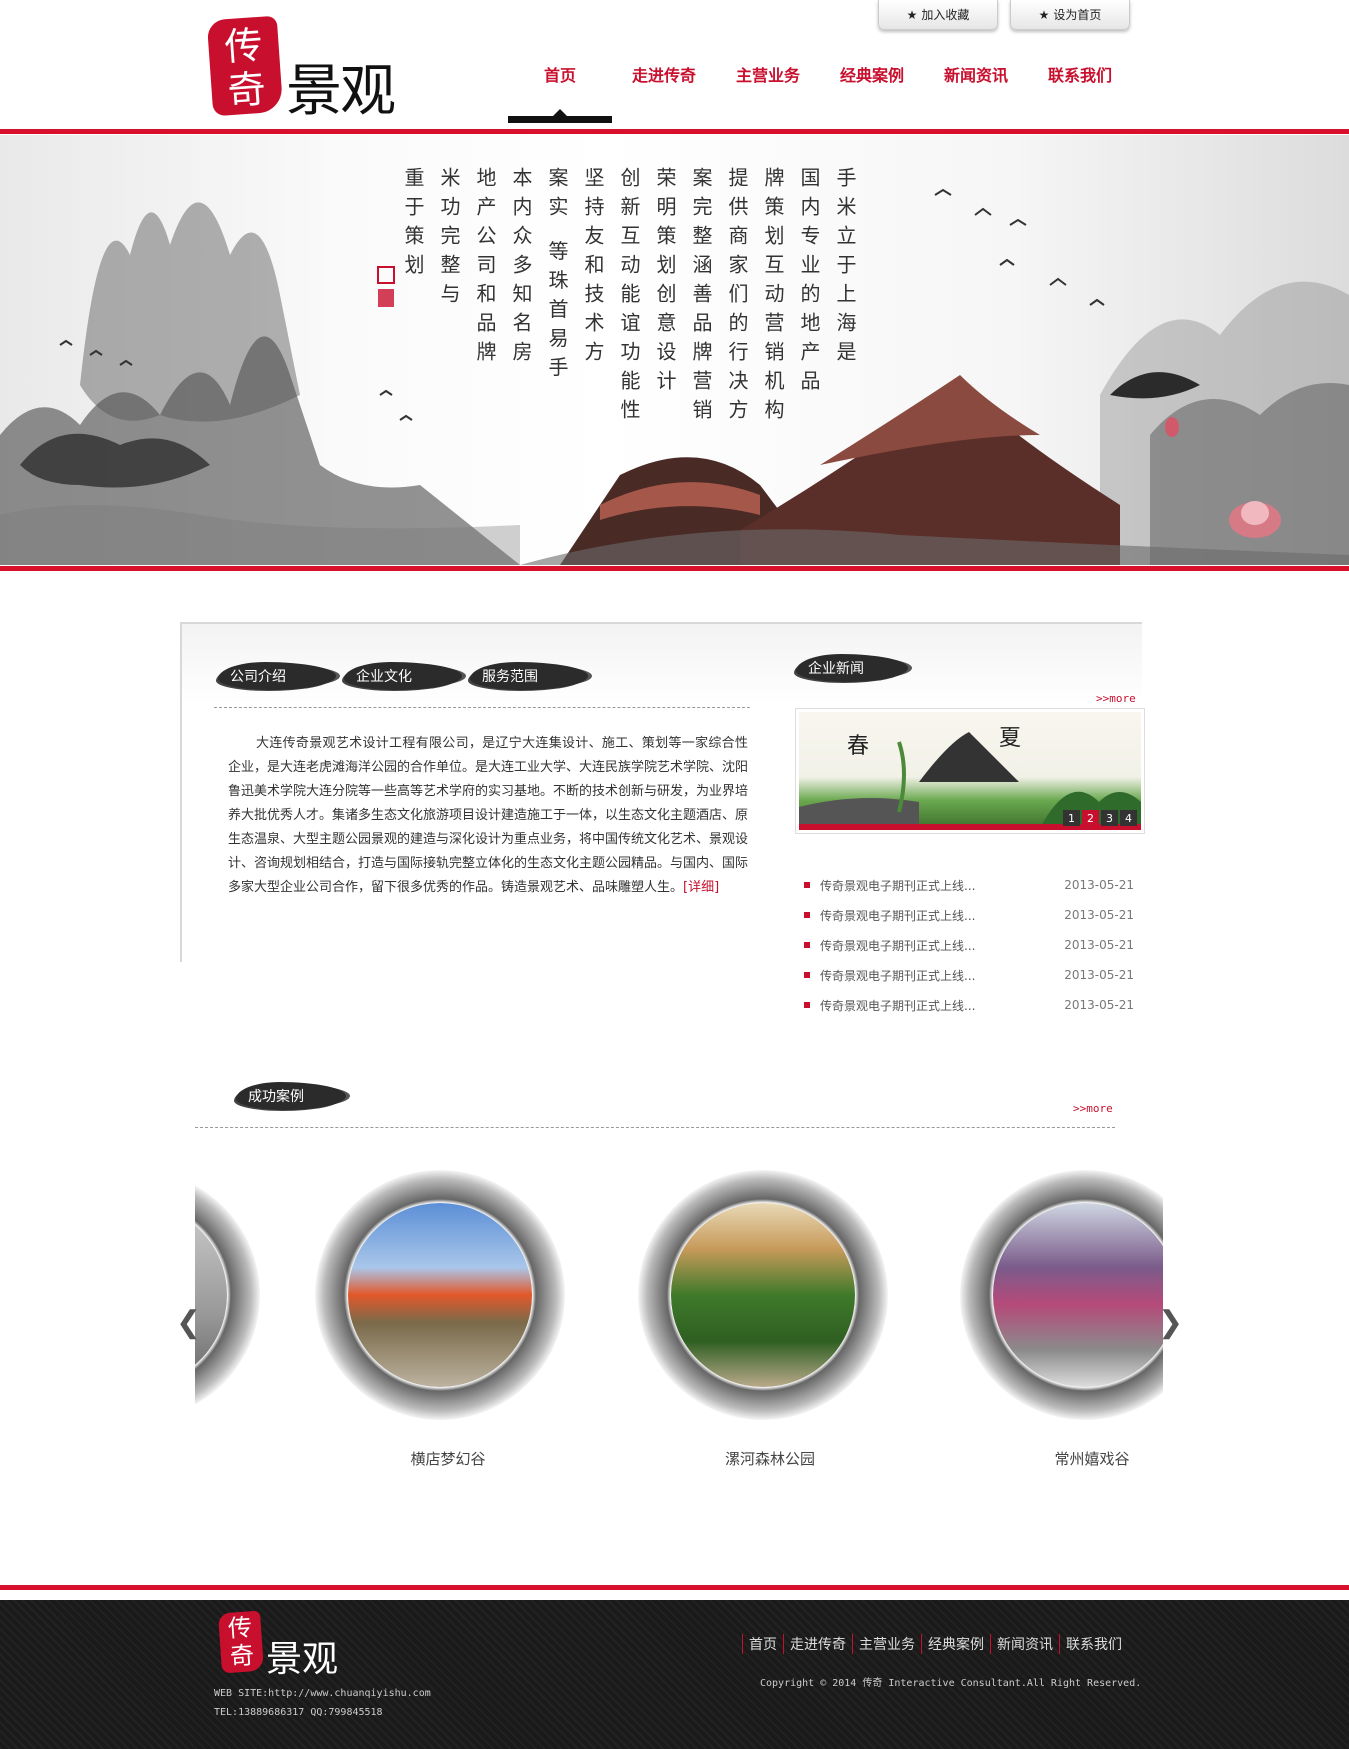 Image resolution: width=1349 pixels, height=1749 pixels. I want to click on footer-nav-home: 首页, so click(762, 1644).